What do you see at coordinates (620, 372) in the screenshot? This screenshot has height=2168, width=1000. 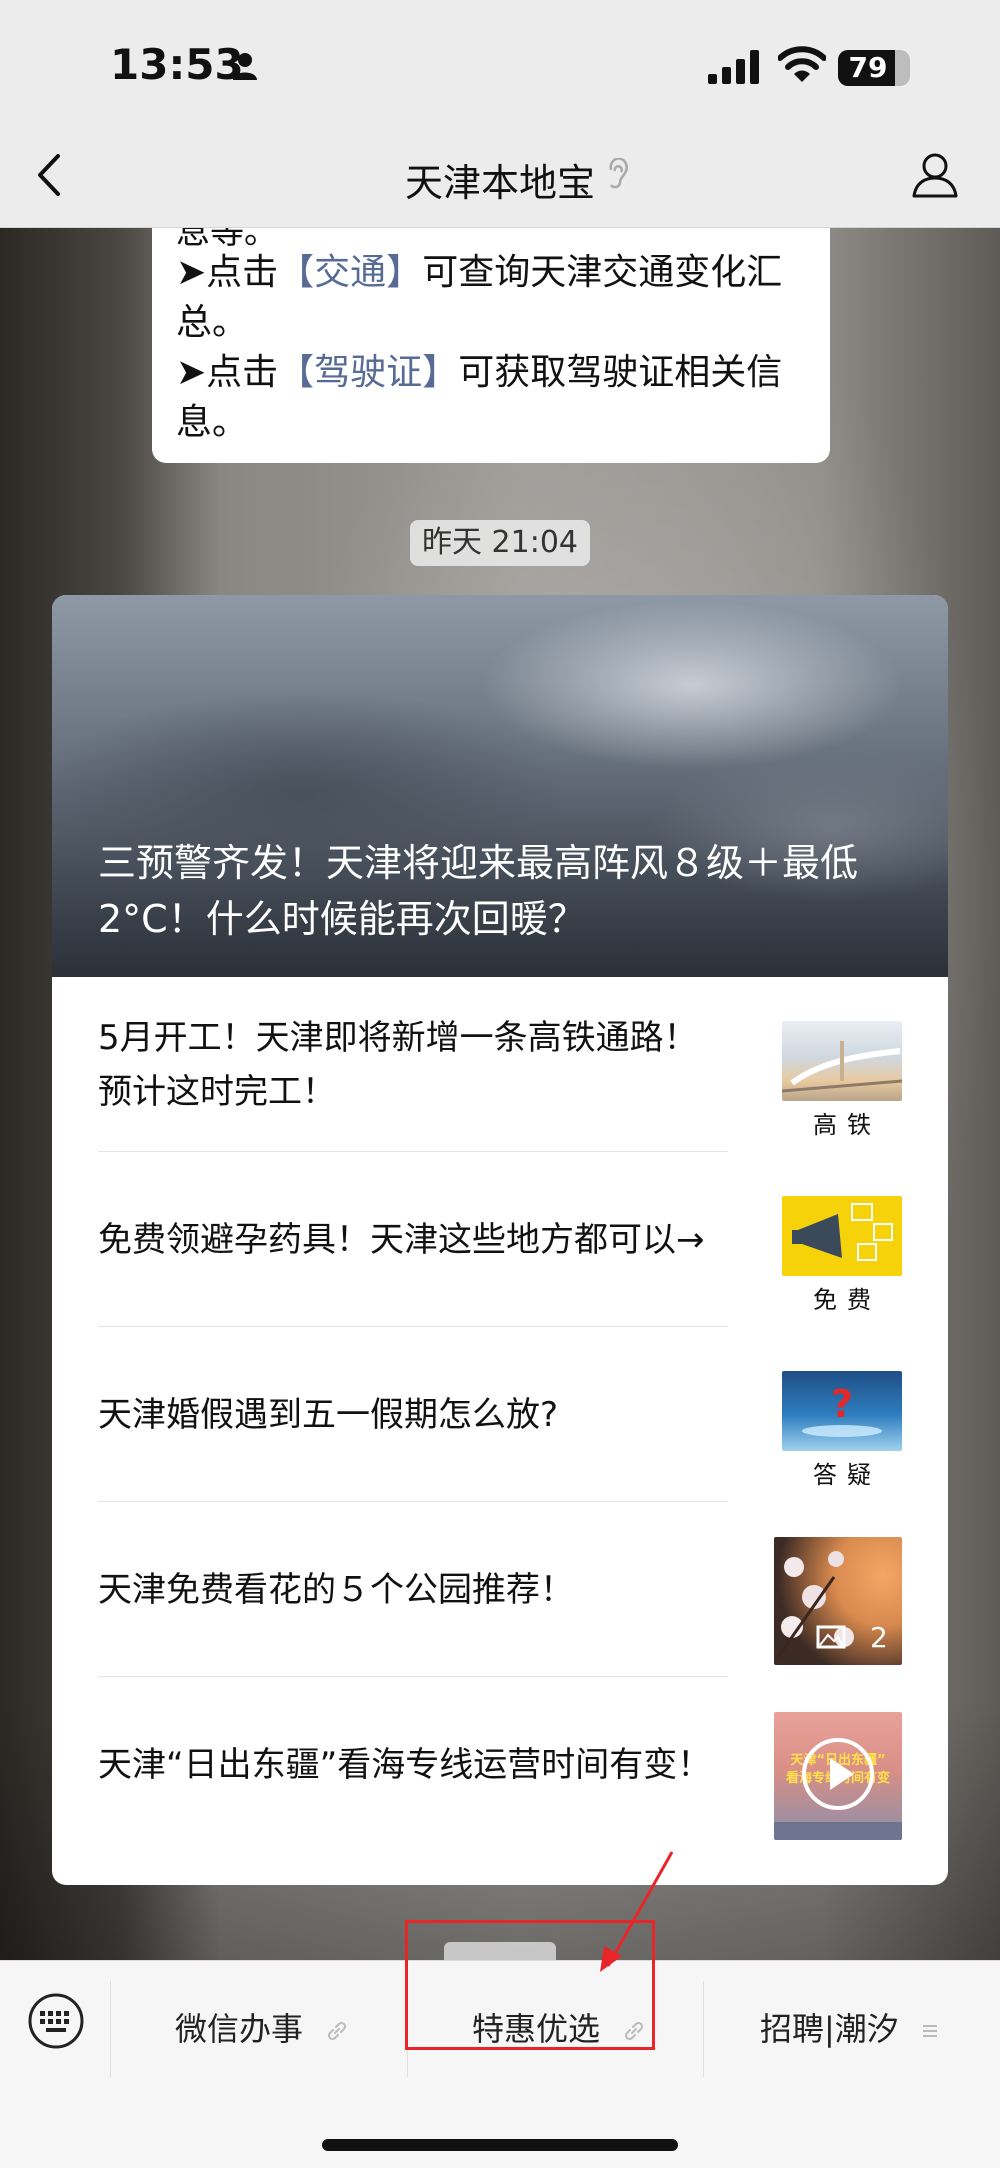 I see `message-text: 可获取驾驶证相关信` at bounding box center [620, 372].